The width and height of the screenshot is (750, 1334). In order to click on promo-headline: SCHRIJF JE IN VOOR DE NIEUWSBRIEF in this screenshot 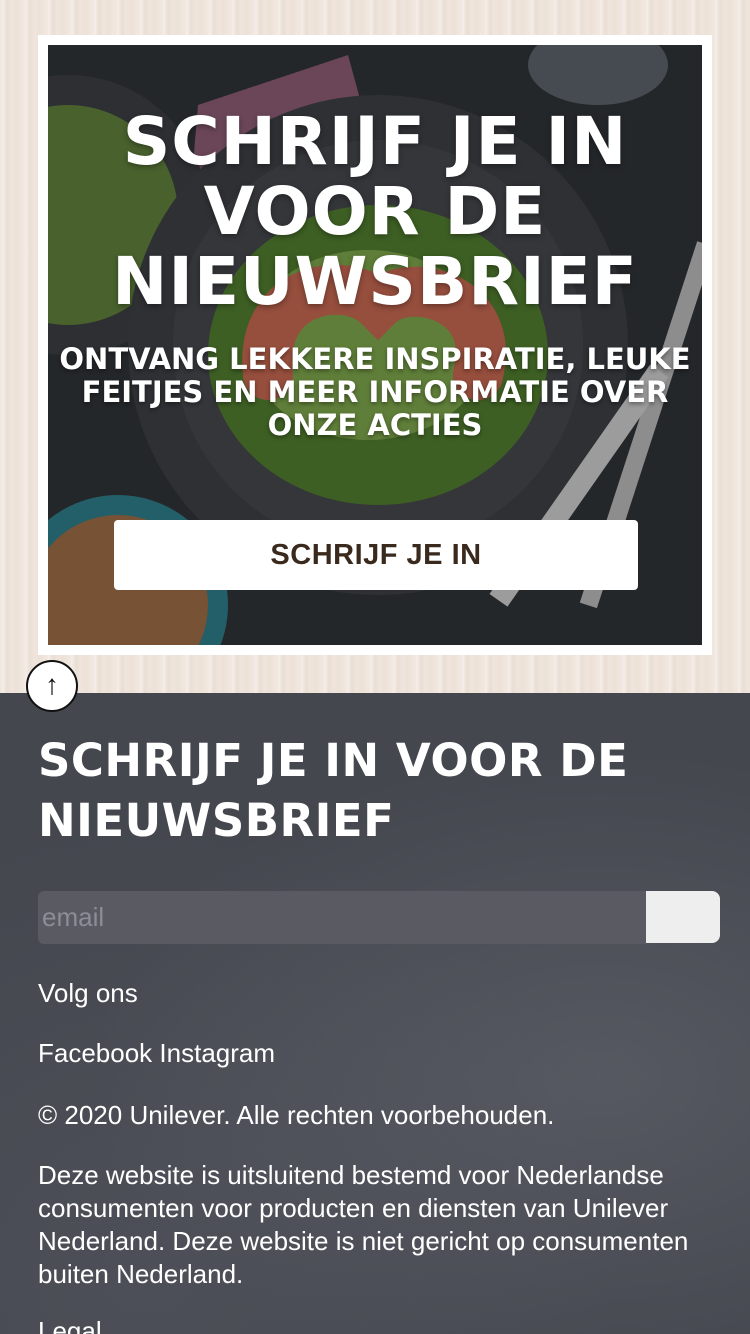, I will do `click(375, 211)`.